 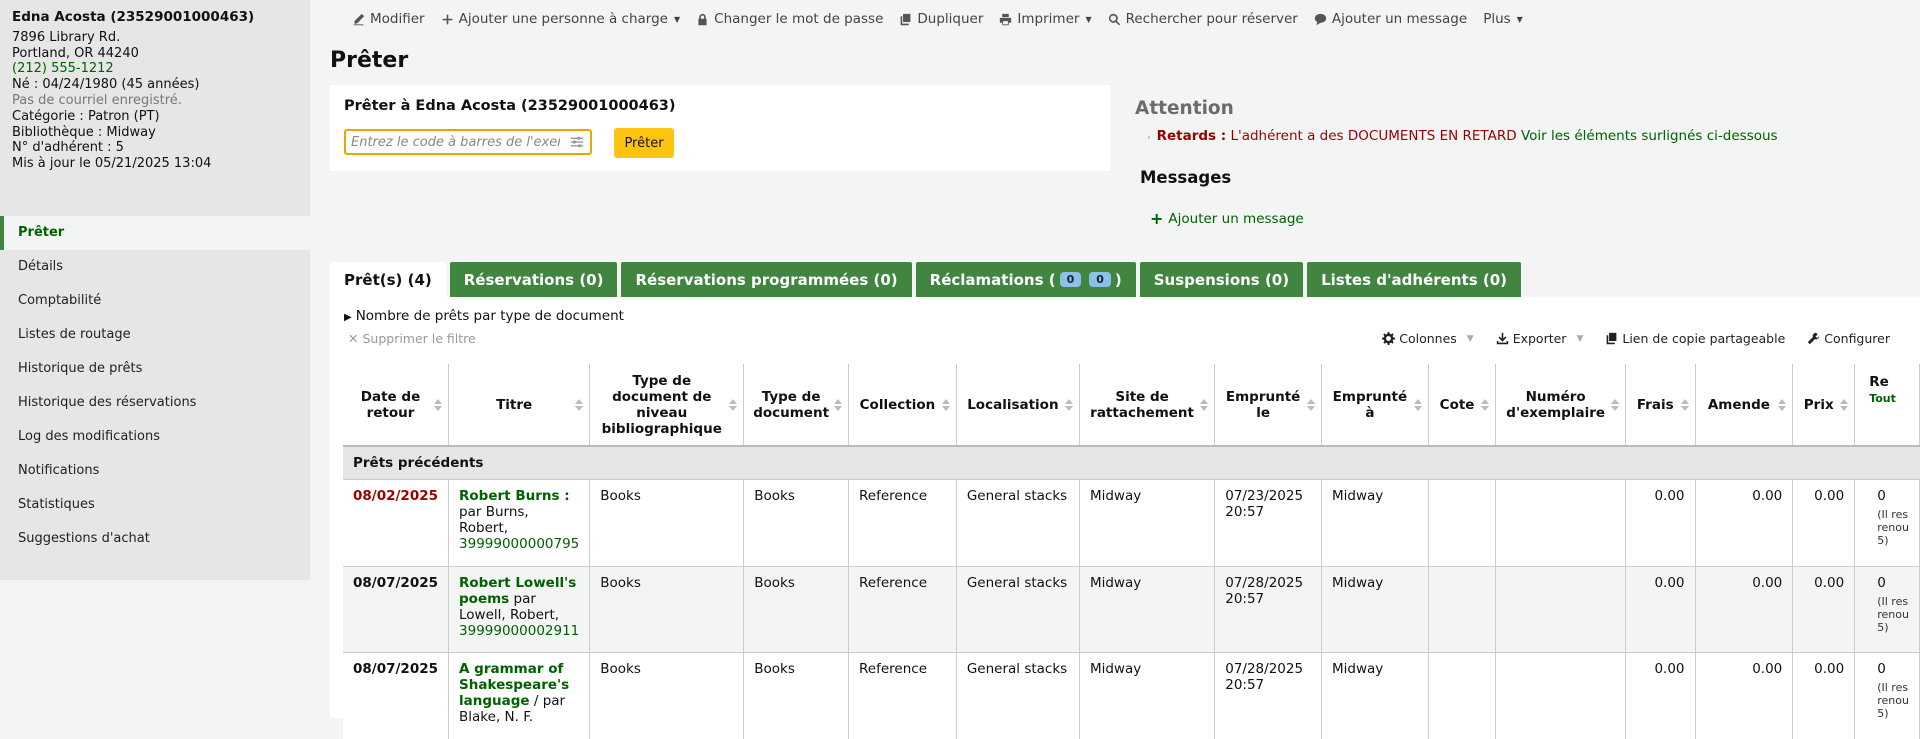 What do you see at coordinates (155, 369) in the screenshot?
I see `nav-historique-prets: Historique de prêts` at bounding box center [155, 369].